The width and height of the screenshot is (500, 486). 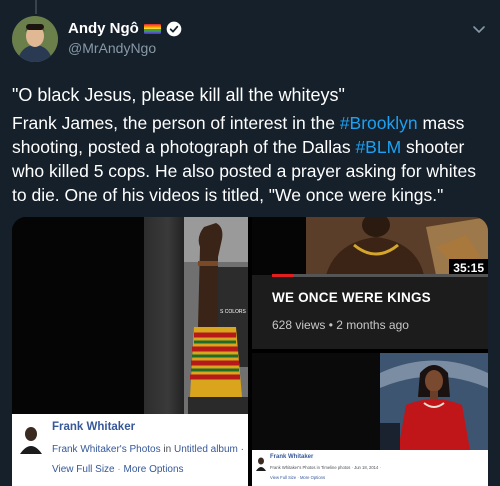 What do you see at coordinates (340, 325) in the screenshot?
I see `video-meta: 628 views • 2 months ago` at bounding box center [340, 325].